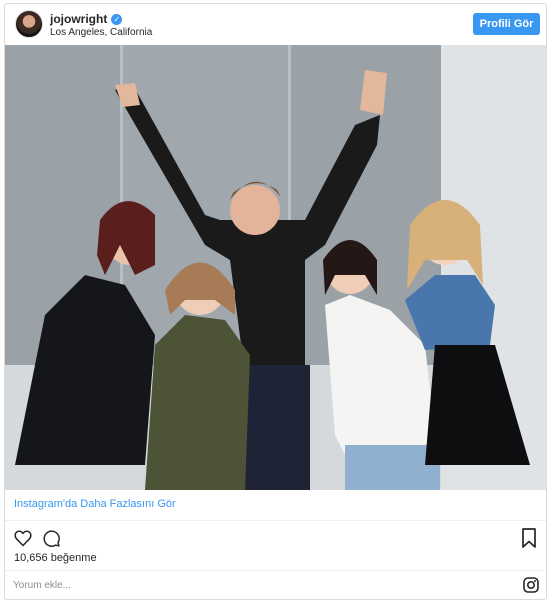 This screenshot has height=603, width=551. Describe the element at coordinates (78, 19) in the screenshot. I see `username-text: jojowright` at that location.